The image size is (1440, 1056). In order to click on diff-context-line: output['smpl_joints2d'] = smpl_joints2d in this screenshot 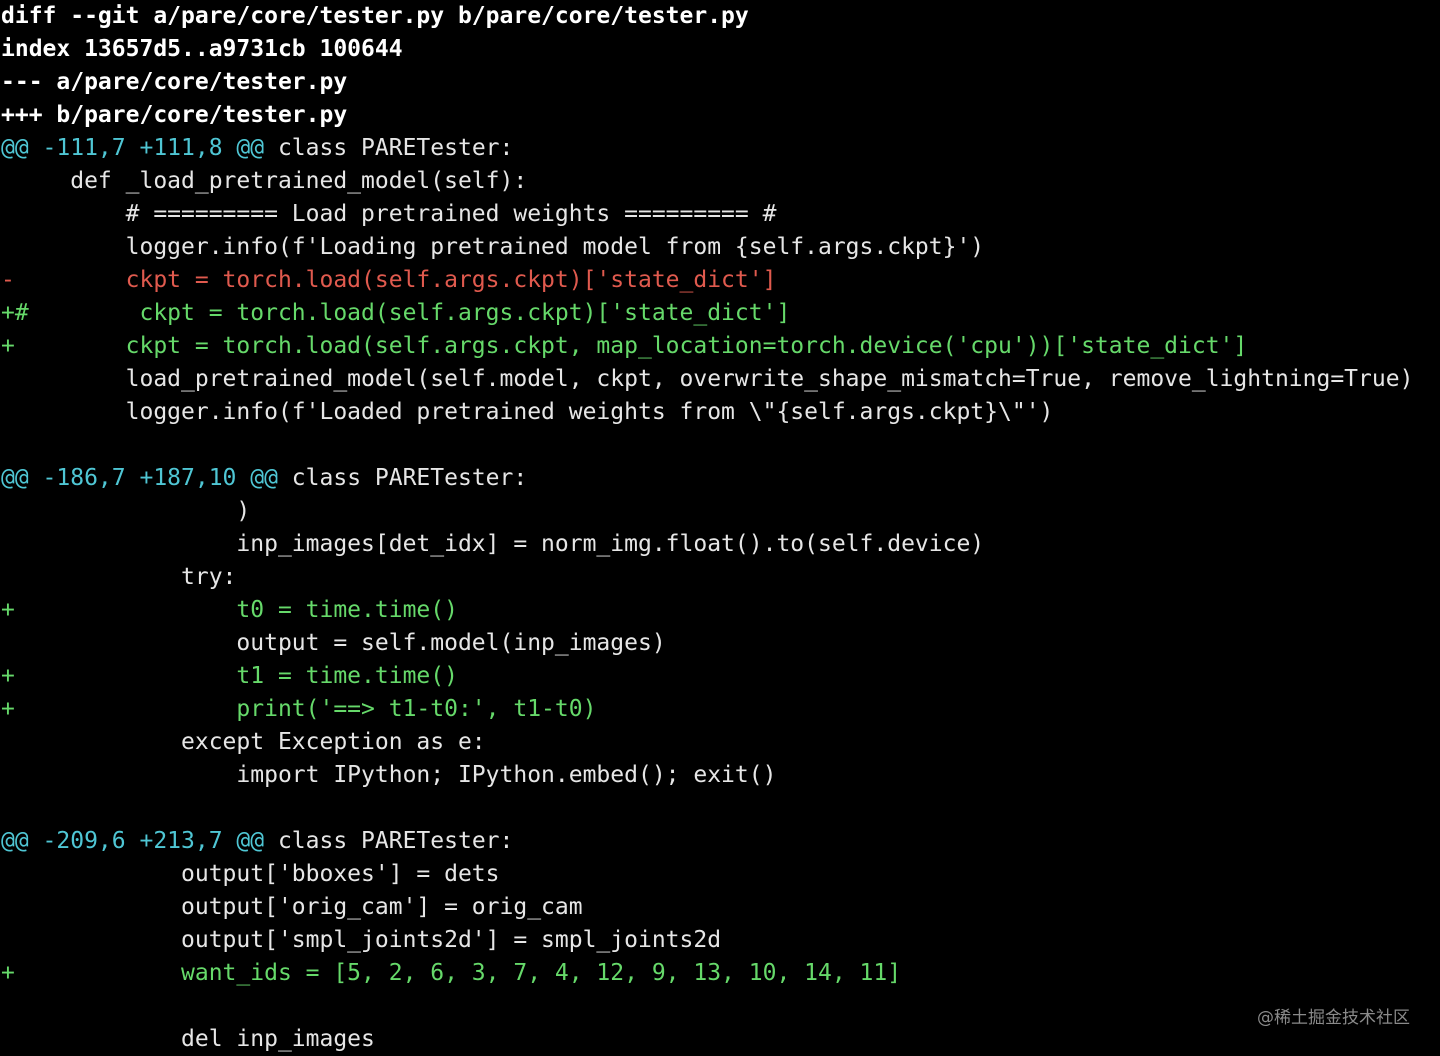, I will do `click(361, 940)`.